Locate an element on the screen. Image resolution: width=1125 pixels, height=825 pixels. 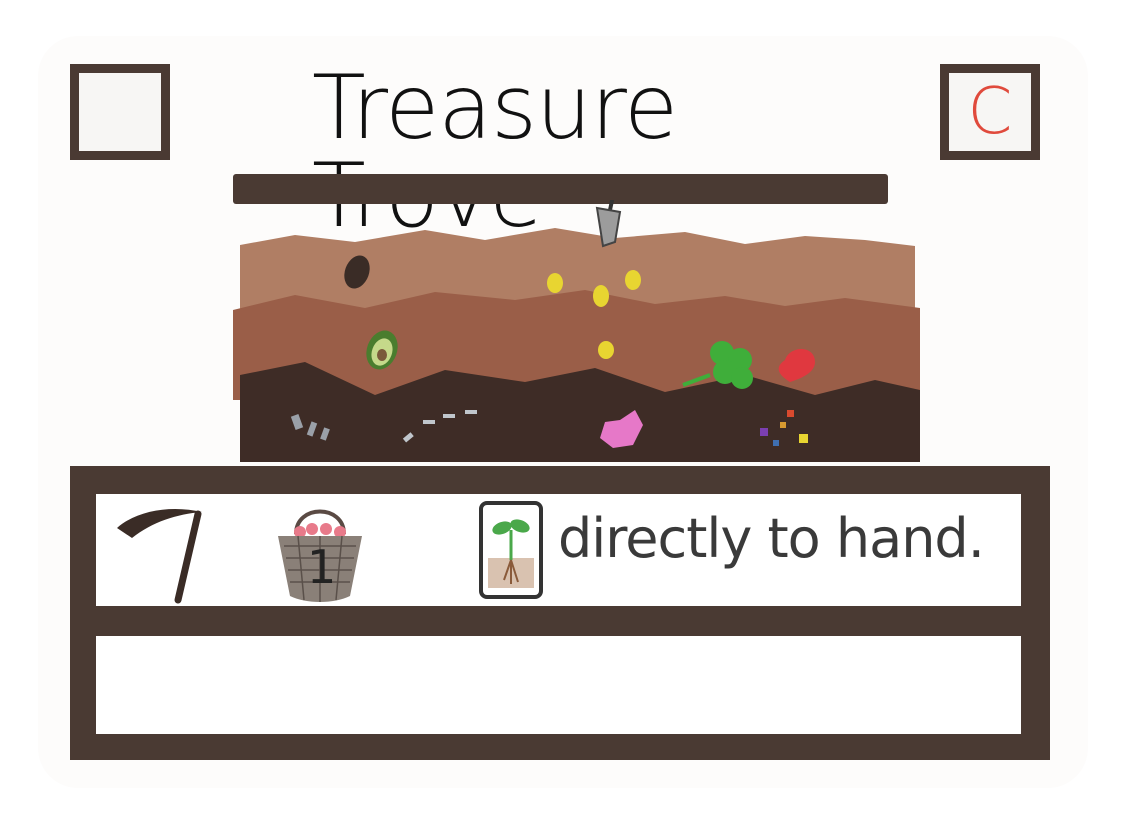
cost-letter: C is located at coordinates (990, 112).